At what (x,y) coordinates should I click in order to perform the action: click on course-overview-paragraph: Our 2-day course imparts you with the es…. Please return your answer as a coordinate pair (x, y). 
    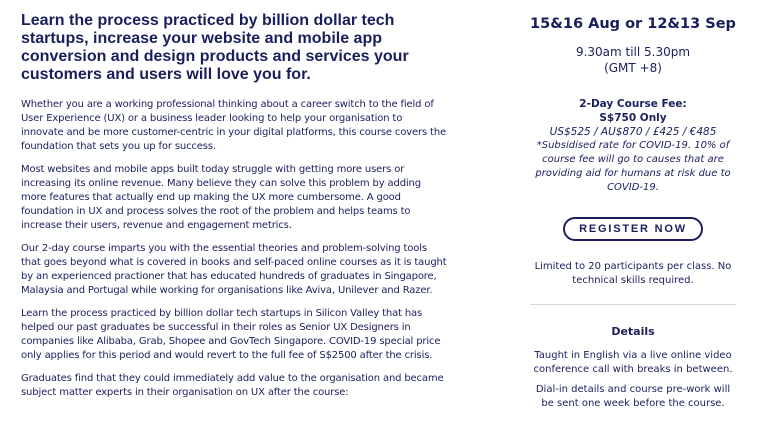
    Looking at the image, I should click on (234, 269).